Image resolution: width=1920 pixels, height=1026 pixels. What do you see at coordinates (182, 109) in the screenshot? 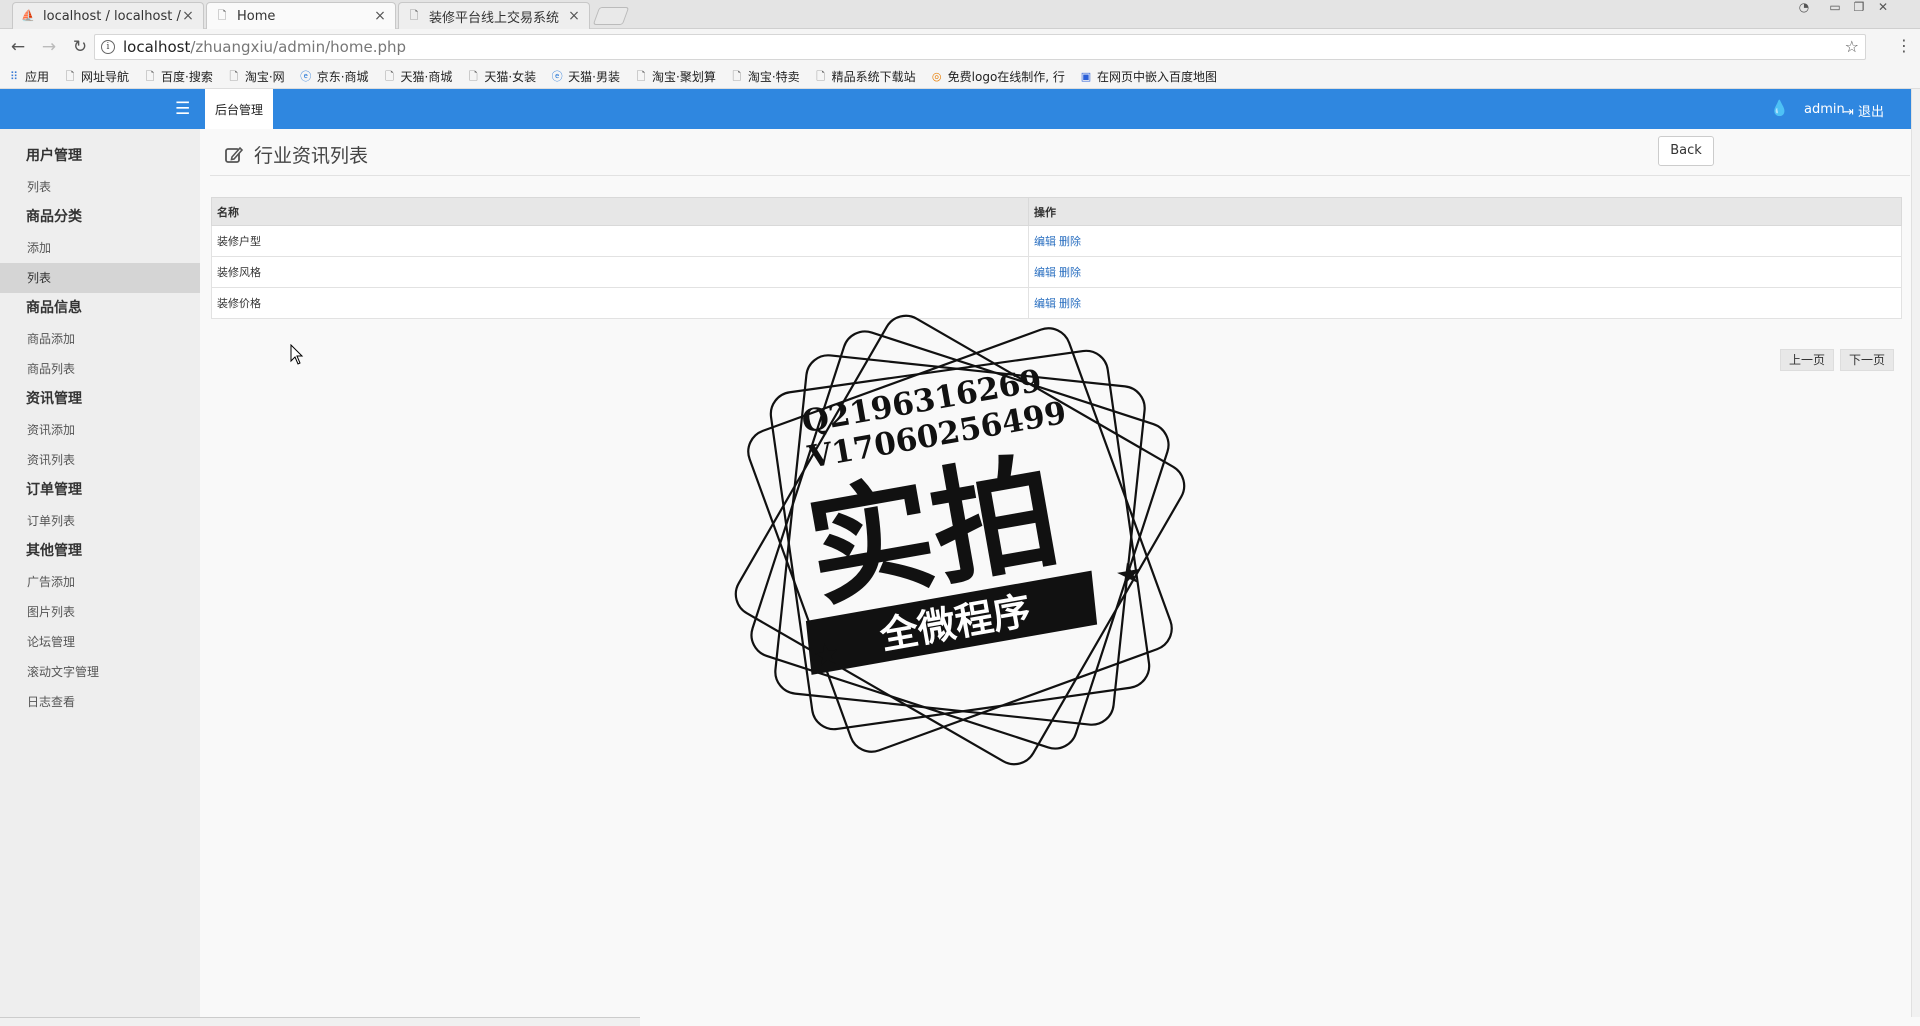
I see `menu-toggle-icon: ☰` at bounding box center [182, 109].